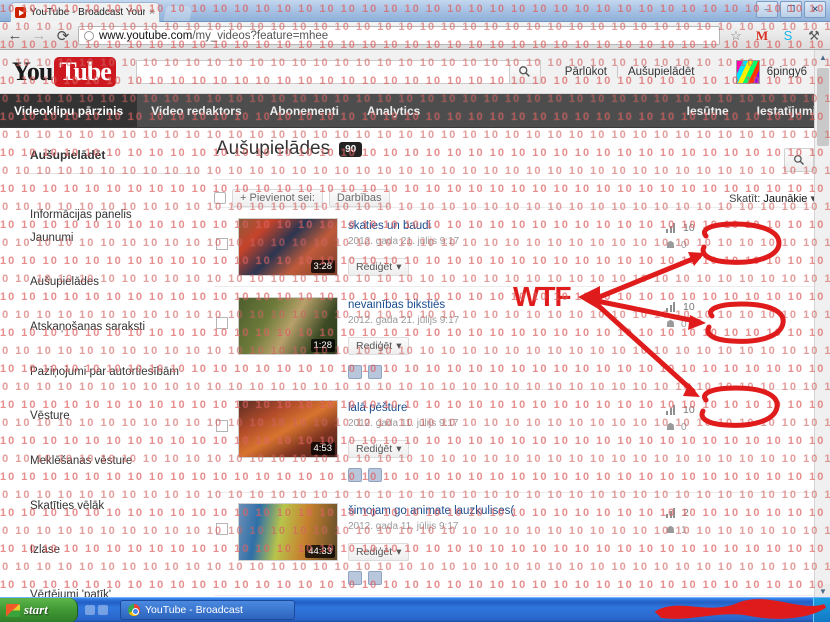 This screenshot has height=622, width=830. What do you see at coordinates (51, 238) in the screenshot?
I see `sidebar-item-news: Jaunumi` at bounding box center [51, 238].